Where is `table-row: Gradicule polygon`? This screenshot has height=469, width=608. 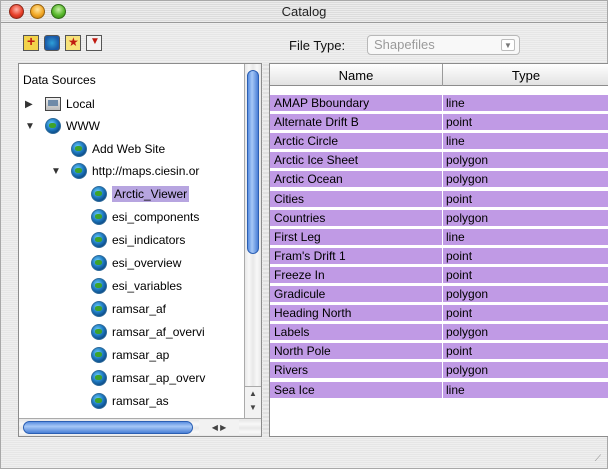
table-row: Gradicule polygon is located at coordinates (439, 294).